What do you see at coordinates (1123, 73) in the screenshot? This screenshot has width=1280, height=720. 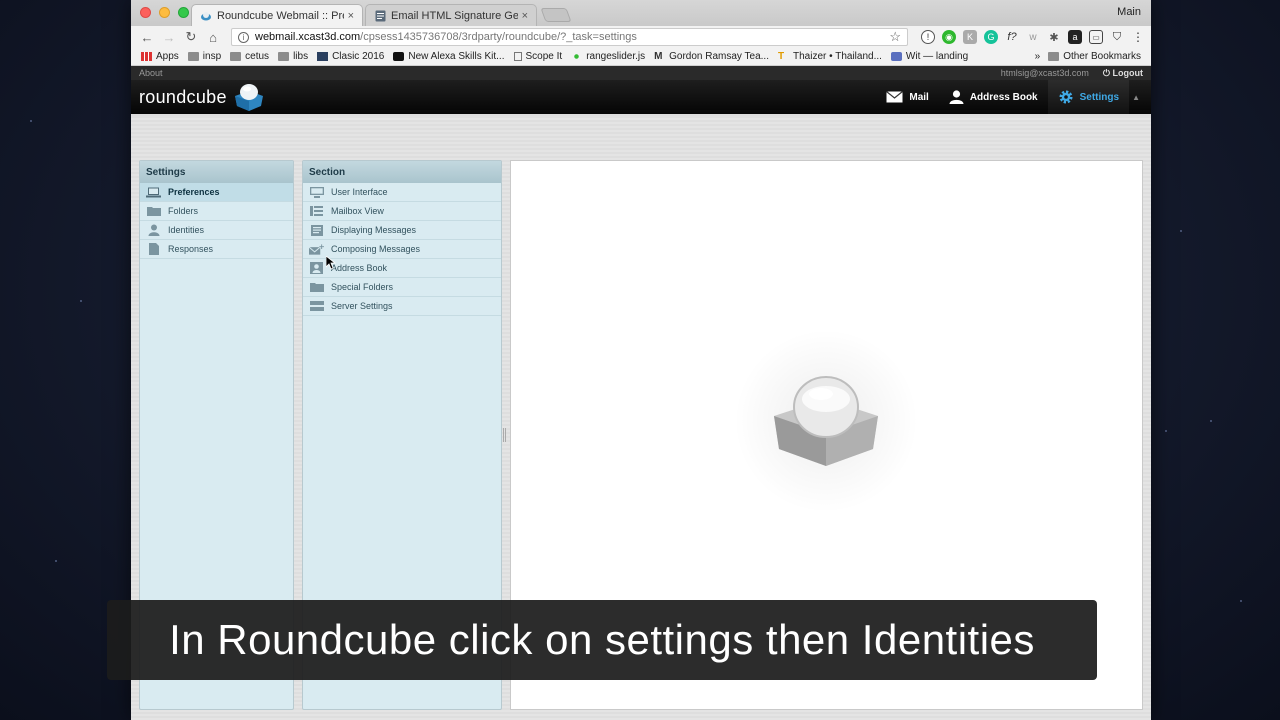 I see `logout-button: ⏻ Logout` at bounding box center [1123, 73].